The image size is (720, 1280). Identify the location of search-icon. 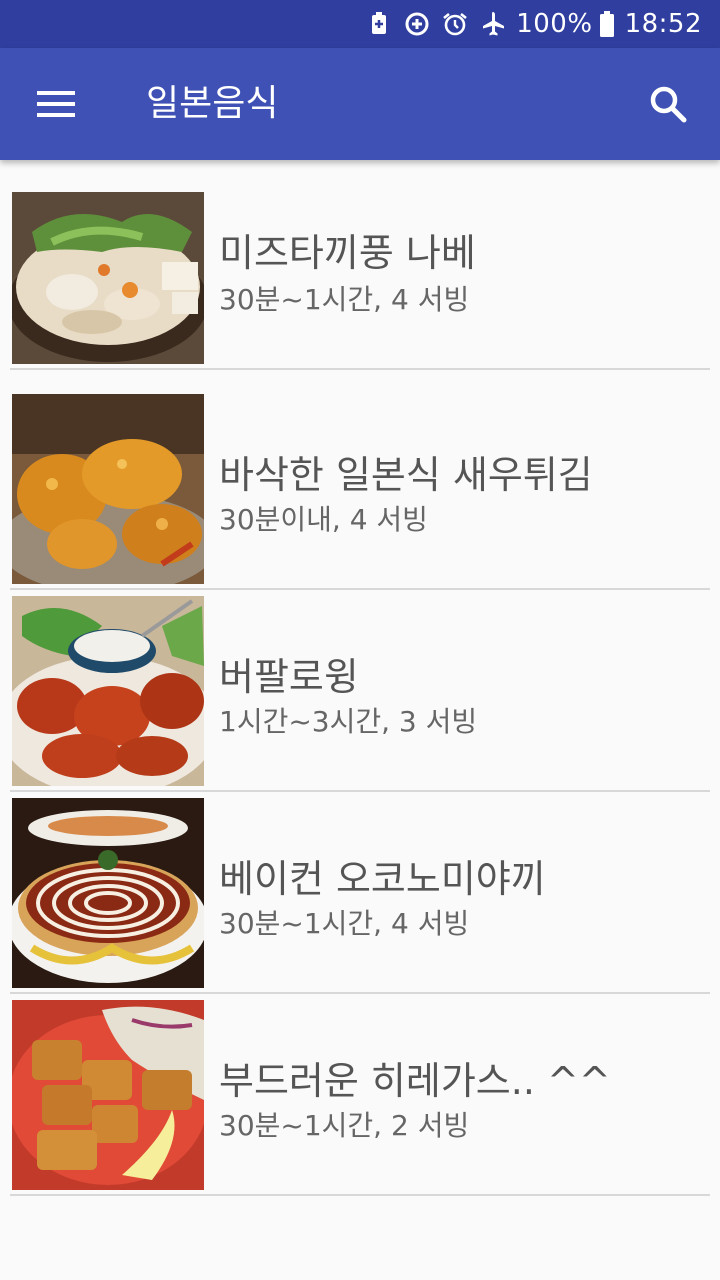
(668, 104).